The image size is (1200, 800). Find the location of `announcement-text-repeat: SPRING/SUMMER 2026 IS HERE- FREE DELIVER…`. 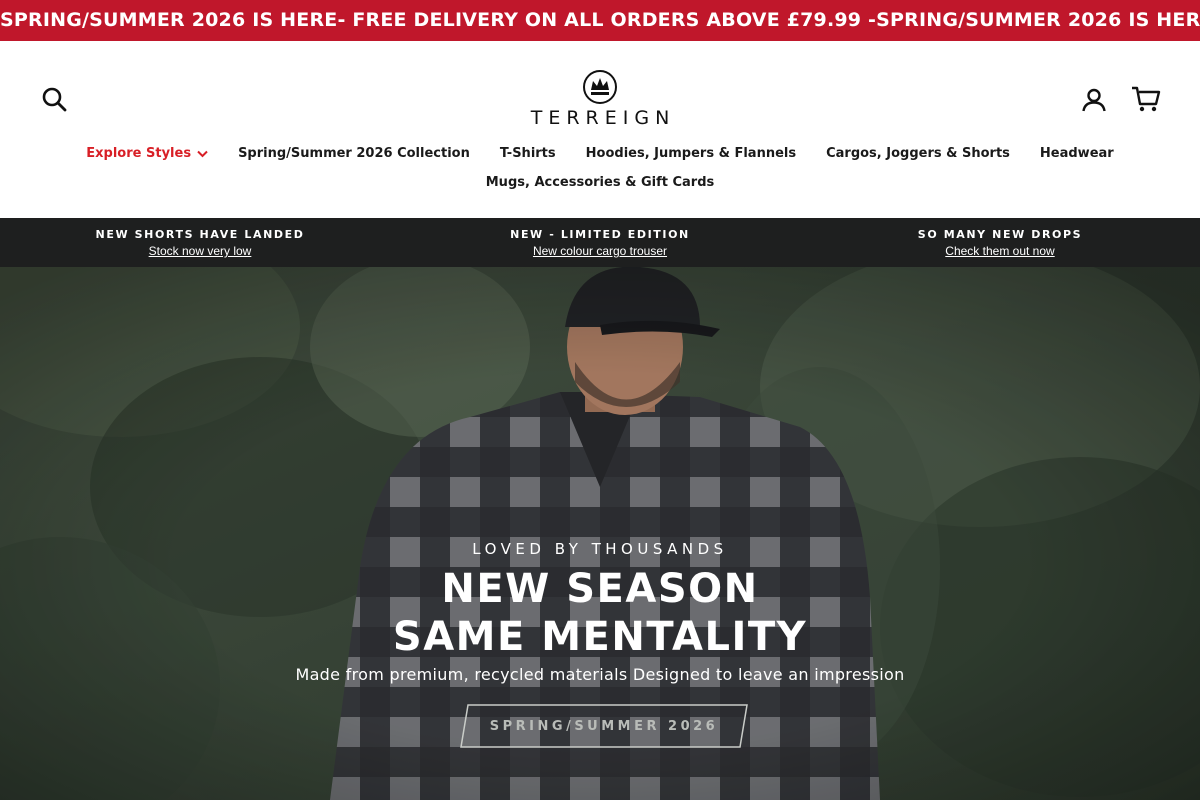

announcement-text-repeat: SPRING/SUMMER 2026 IS HERE- FREE DELIVER… is located at coordinates (1038, 20).